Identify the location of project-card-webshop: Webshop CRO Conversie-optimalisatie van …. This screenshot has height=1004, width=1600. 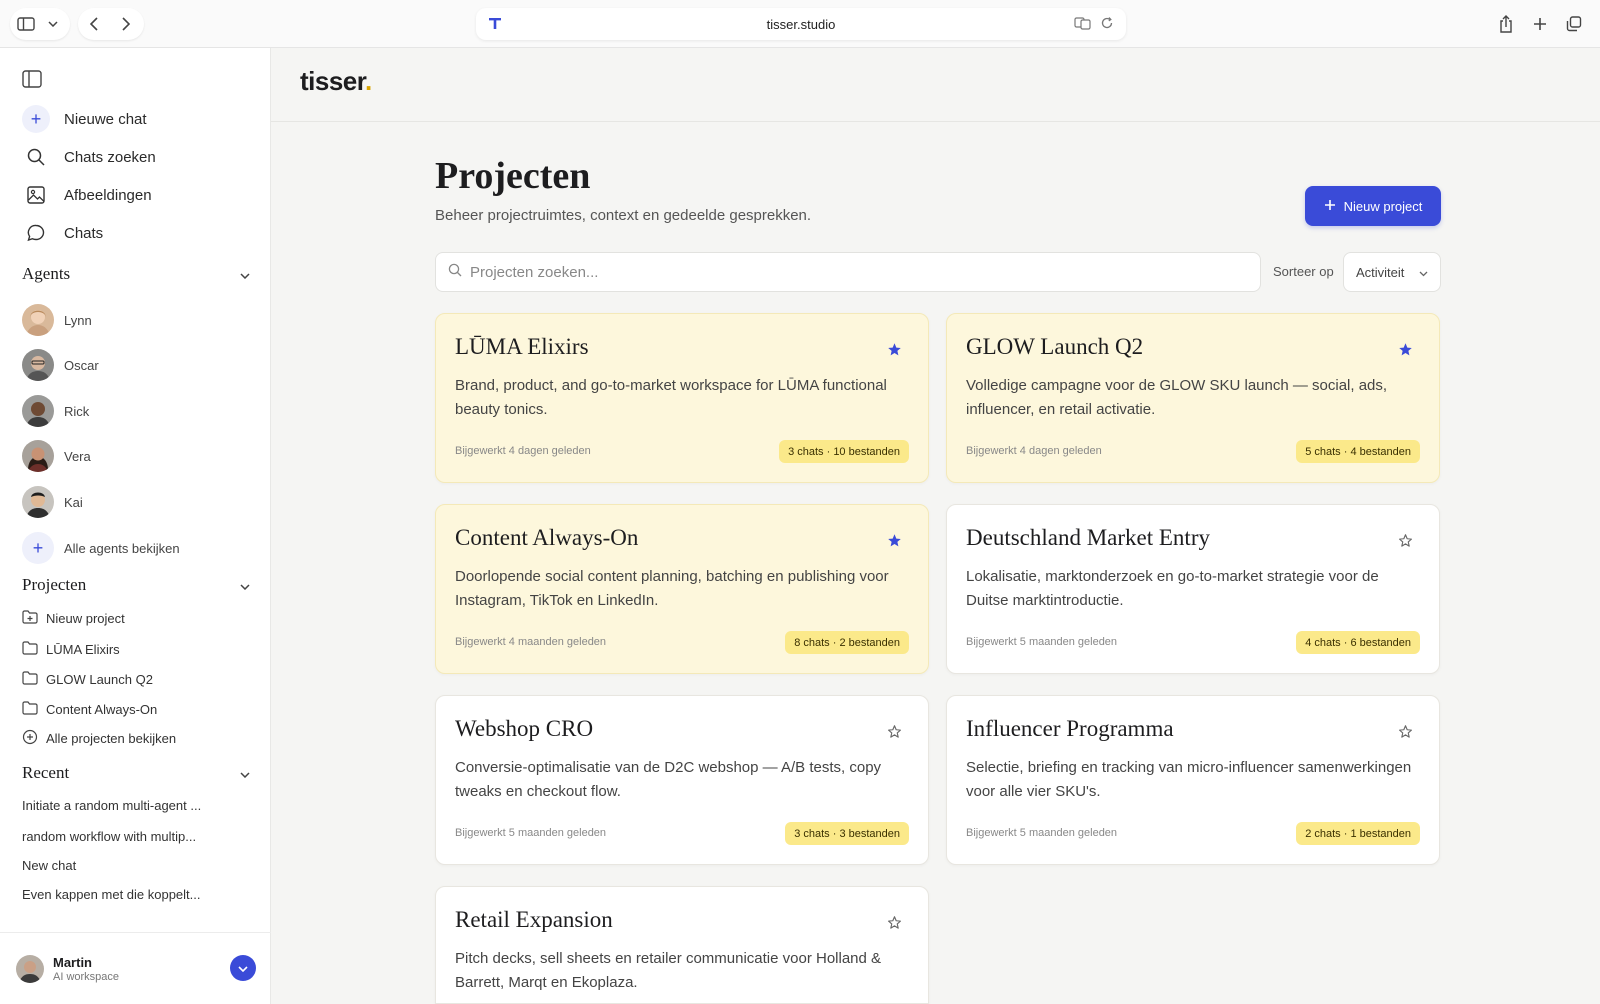
(682, 780).